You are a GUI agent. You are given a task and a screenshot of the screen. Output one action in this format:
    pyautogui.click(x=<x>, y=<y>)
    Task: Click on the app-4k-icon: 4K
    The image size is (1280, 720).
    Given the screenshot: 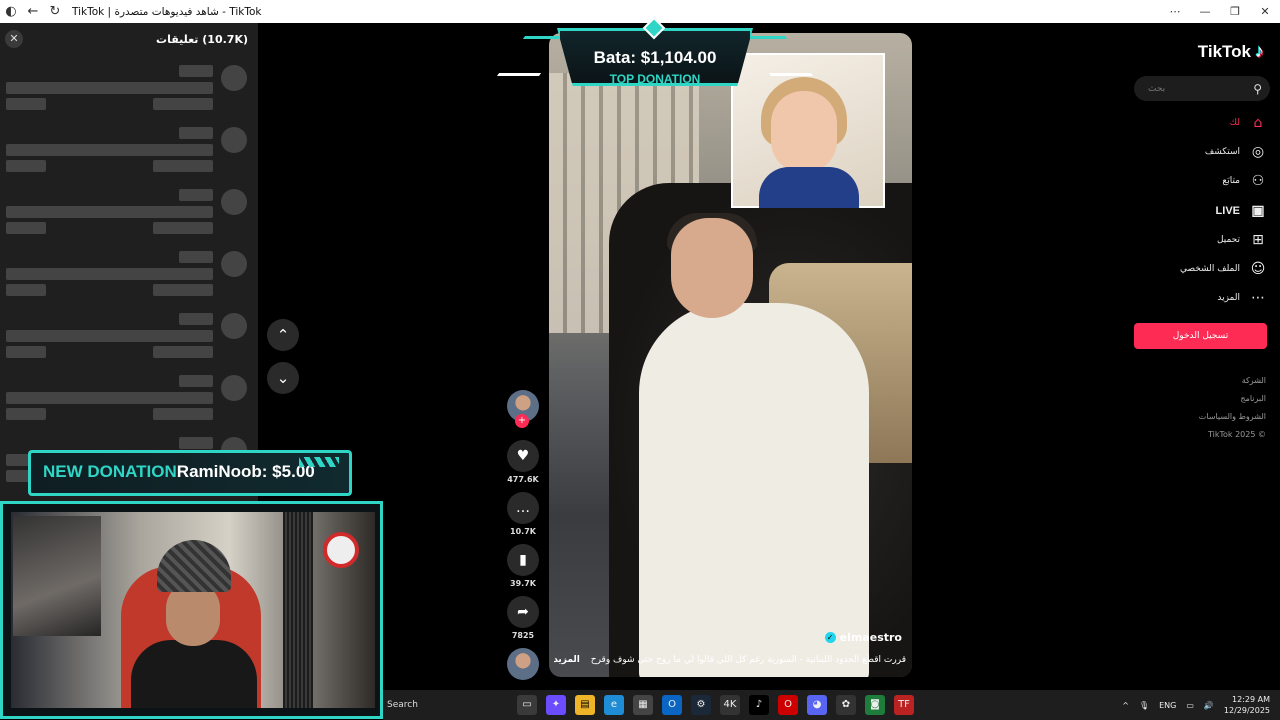 What is the action you would take?
    pyautogui.click(x=730, y=705)
    